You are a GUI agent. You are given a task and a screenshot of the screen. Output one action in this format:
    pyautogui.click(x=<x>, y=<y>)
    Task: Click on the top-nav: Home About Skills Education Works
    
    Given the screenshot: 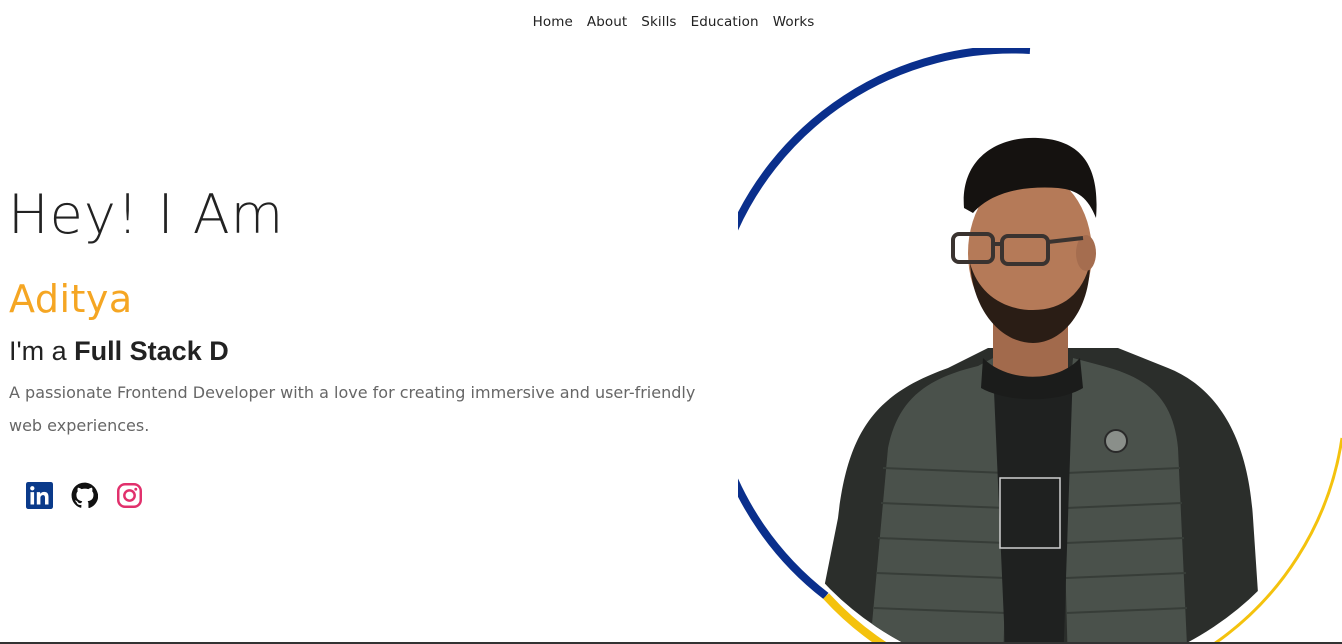 What is the action you would take?
    pyautogui.click(x=671, y=22)
    